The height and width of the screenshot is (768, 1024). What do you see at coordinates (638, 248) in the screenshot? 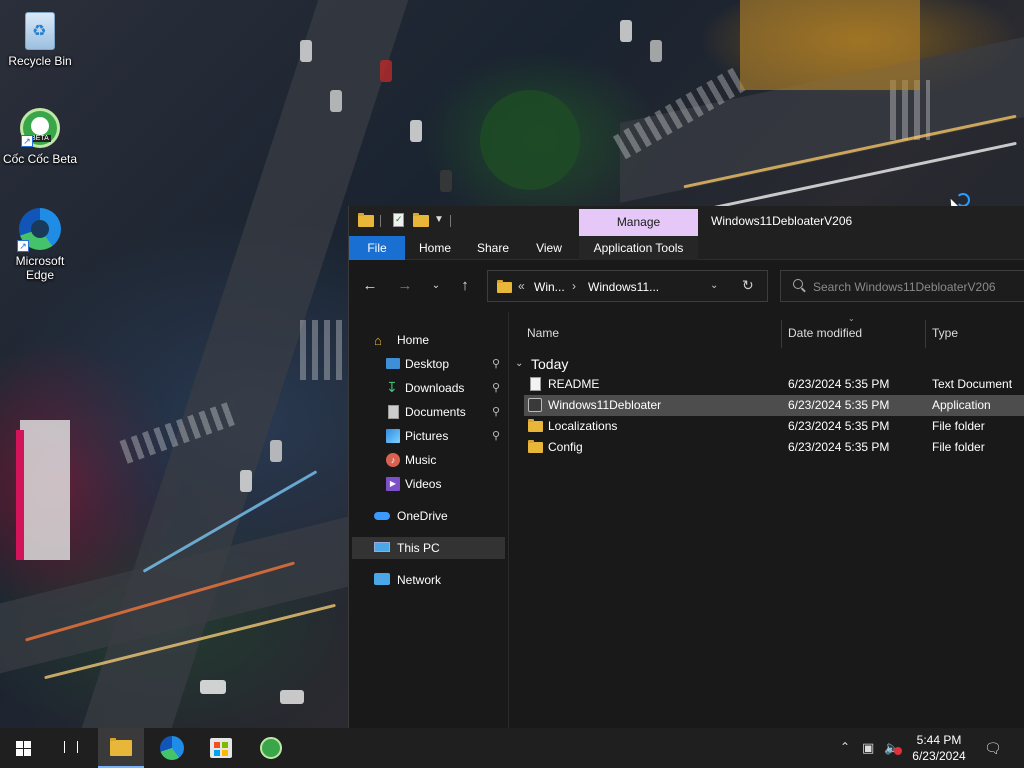
I see `tab-application-tools: Application Tools` at bounding box center [638, 248].